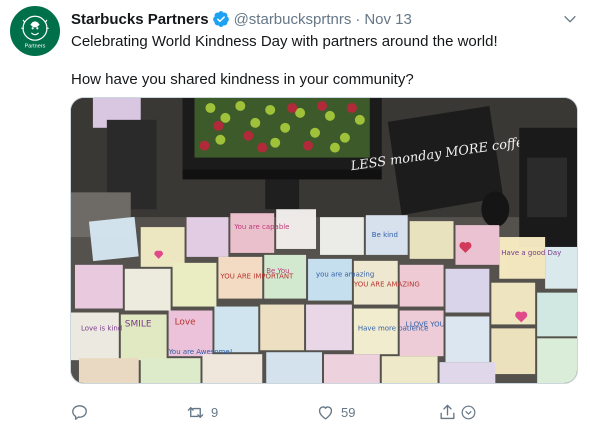 The height and width of the screenshot is (440, 590). Describe the element at coordinates (447, 411) in the screenshot. I see `share-icon` at that location.